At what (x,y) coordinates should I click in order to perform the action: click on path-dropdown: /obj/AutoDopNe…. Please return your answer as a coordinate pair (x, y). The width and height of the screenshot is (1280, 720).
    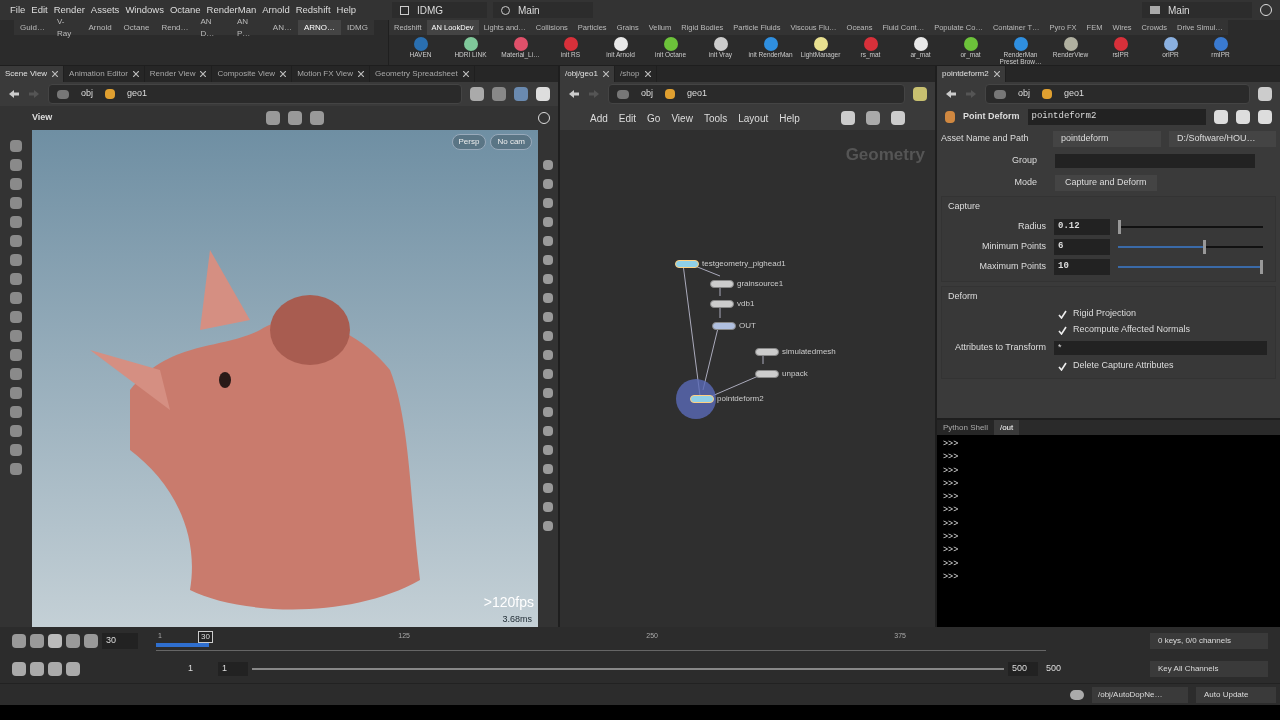
    Looking at the image, I should click on (1140, 694).